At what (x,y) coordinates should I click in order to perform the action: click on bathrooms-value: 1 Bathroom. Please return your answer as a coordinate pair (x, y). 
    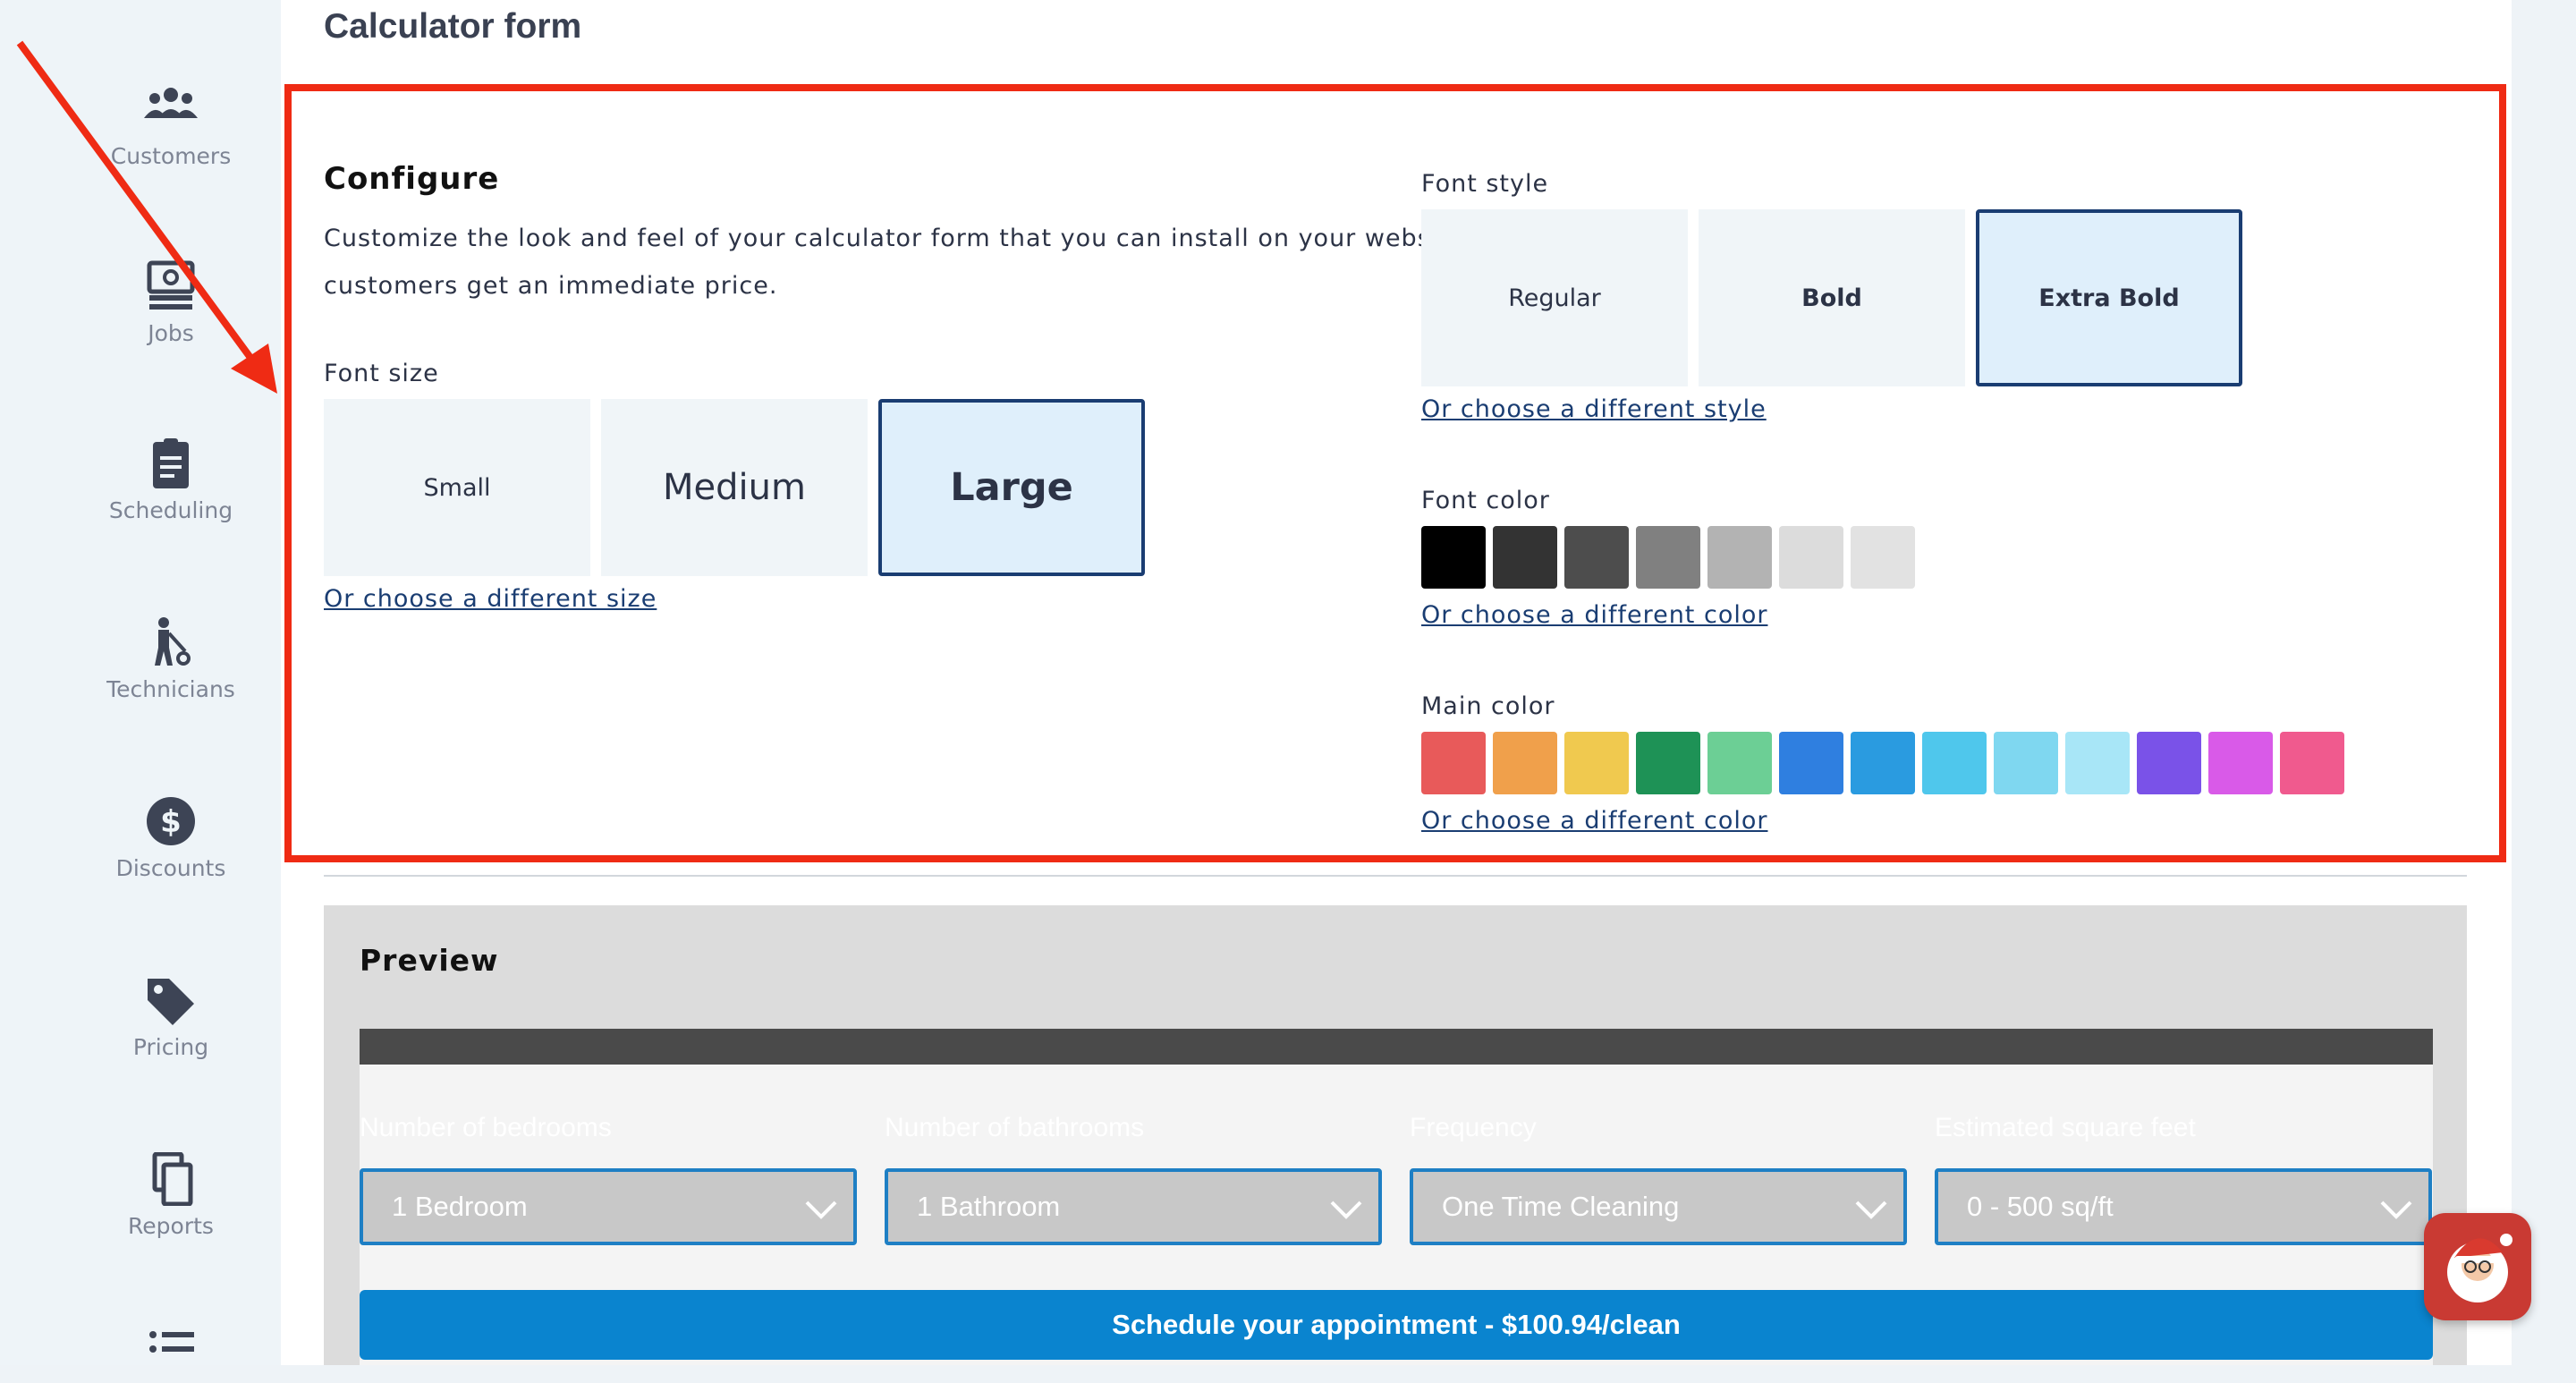
    Looking at the image, I should click on (989, 1206).